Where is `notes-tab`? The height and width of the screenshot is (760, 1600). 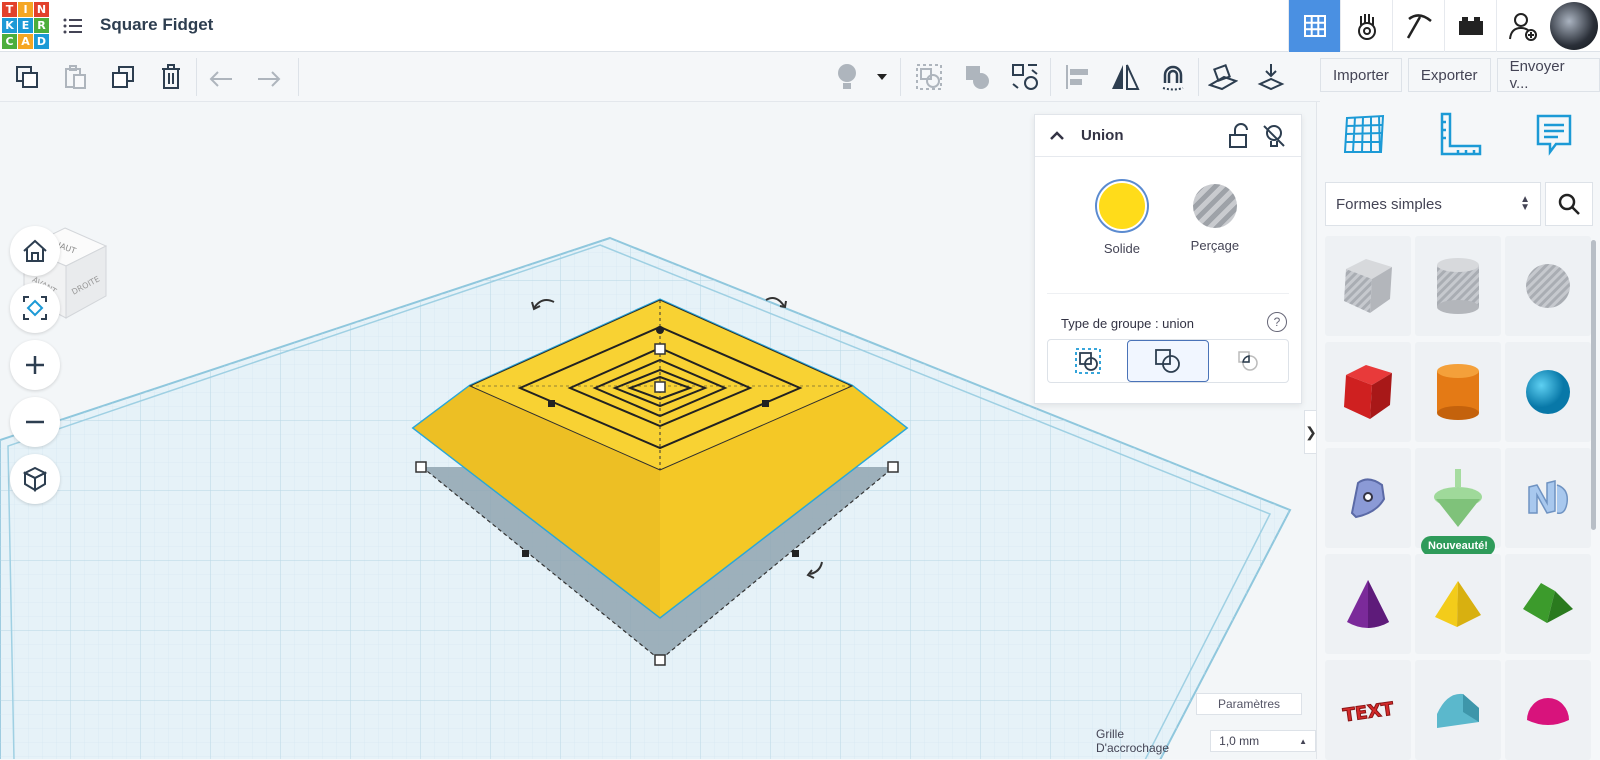
notes-tab is located at coordinates (1554, 145).